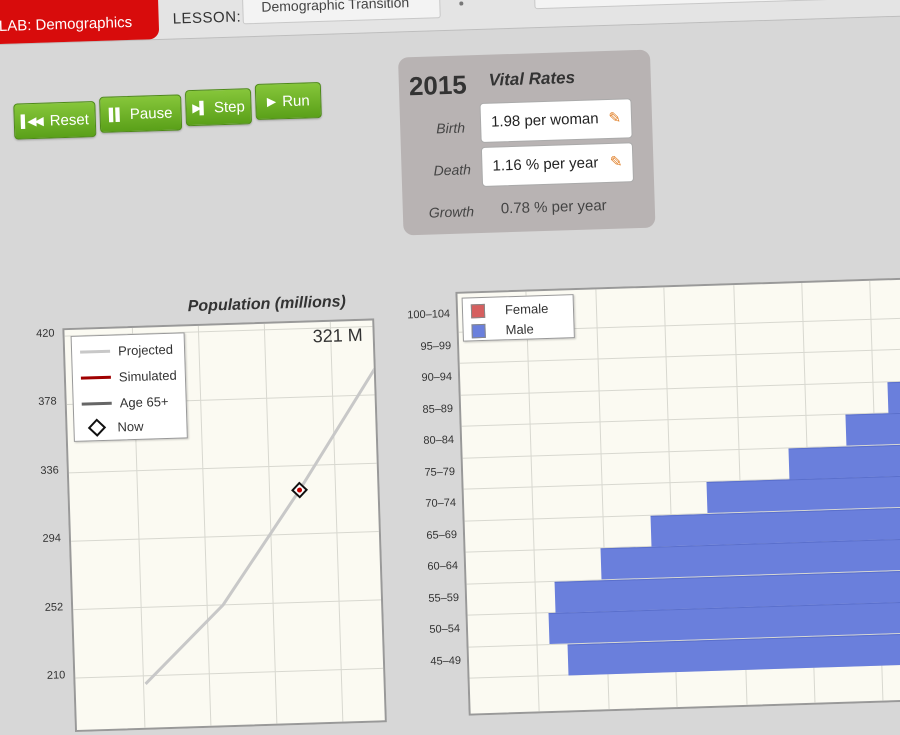 This screenshot has height=735, width=900. I want to click on legend-label: Projected, so click(145, 350).